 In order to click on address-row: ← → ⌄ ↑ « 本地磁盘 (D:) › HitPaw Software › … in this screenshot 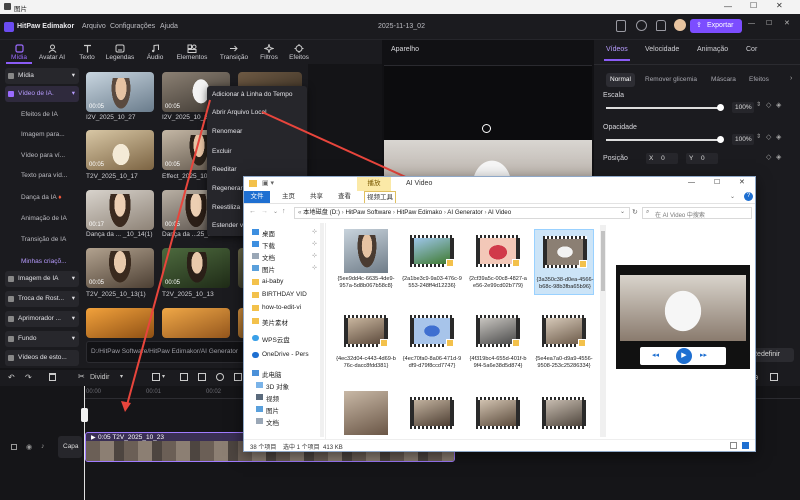, I will do `click(499, 213)`.